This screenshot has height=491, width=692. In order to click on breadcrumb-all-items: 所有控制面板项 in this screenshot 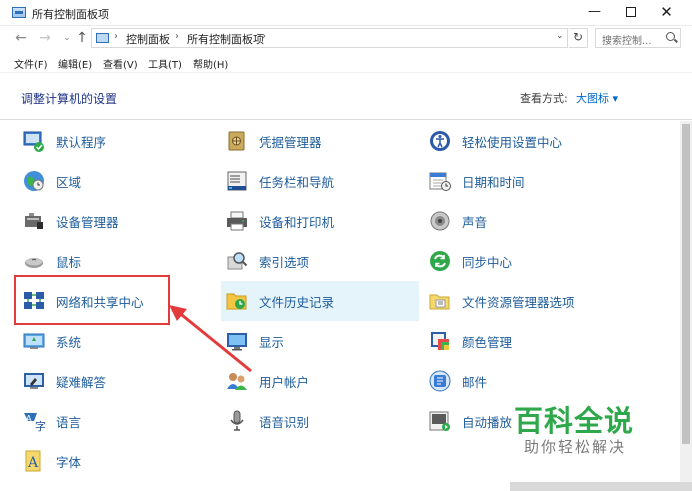, I will do `click(225, 39)`.